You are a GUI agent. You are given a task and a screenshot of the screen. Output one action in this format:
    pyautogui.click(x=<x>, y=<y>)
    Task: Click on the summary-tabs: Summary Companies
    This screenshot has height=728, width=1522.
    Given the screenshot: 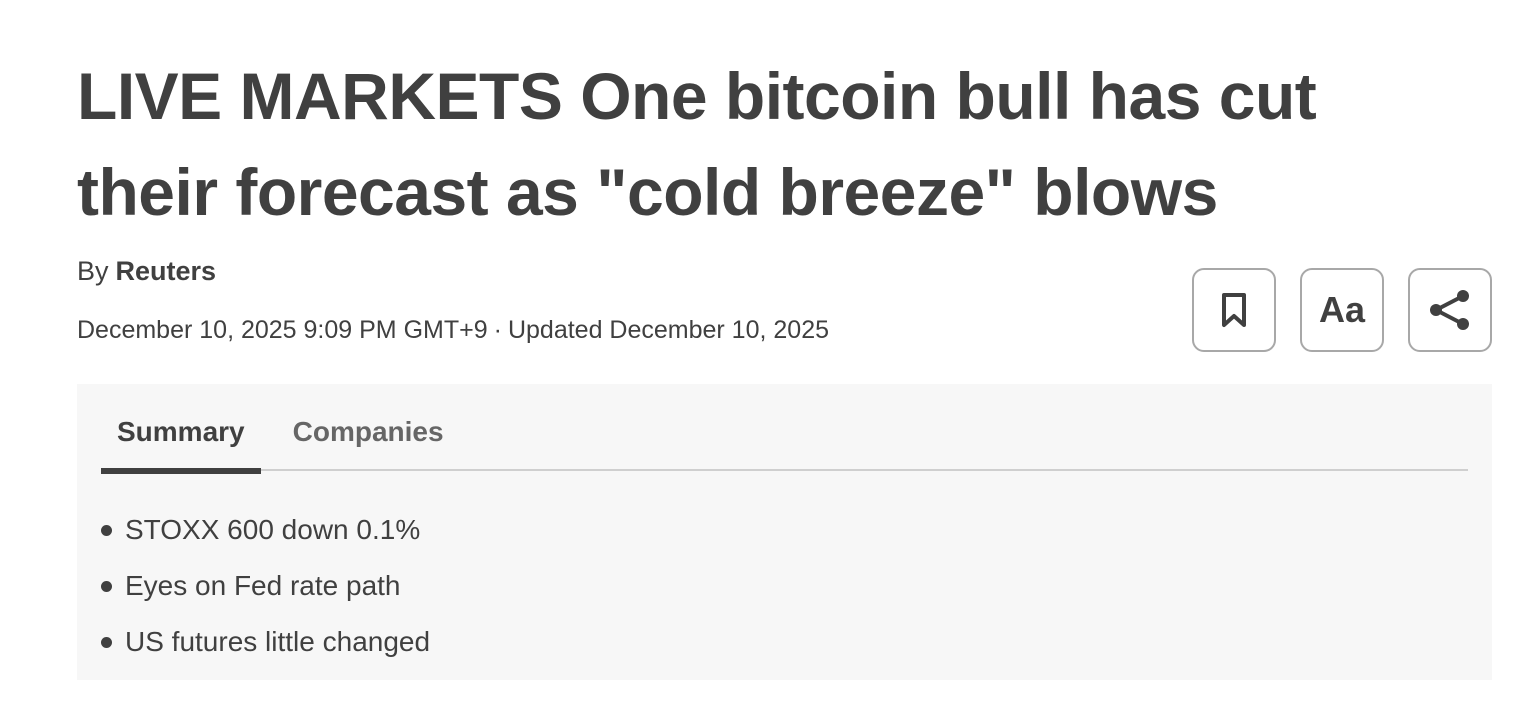 What is the action you would take?
    pyautogui.click(x=784, y=429)
    